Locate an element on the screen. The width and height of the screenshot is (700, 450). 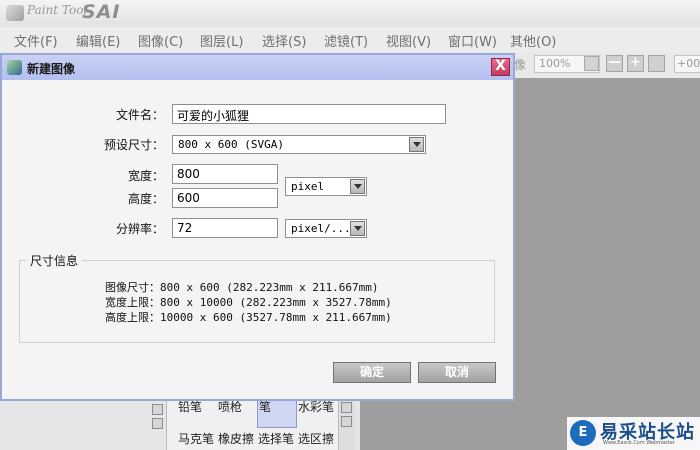
menu-image: 图像(C) is located at coordinates (160, 40).